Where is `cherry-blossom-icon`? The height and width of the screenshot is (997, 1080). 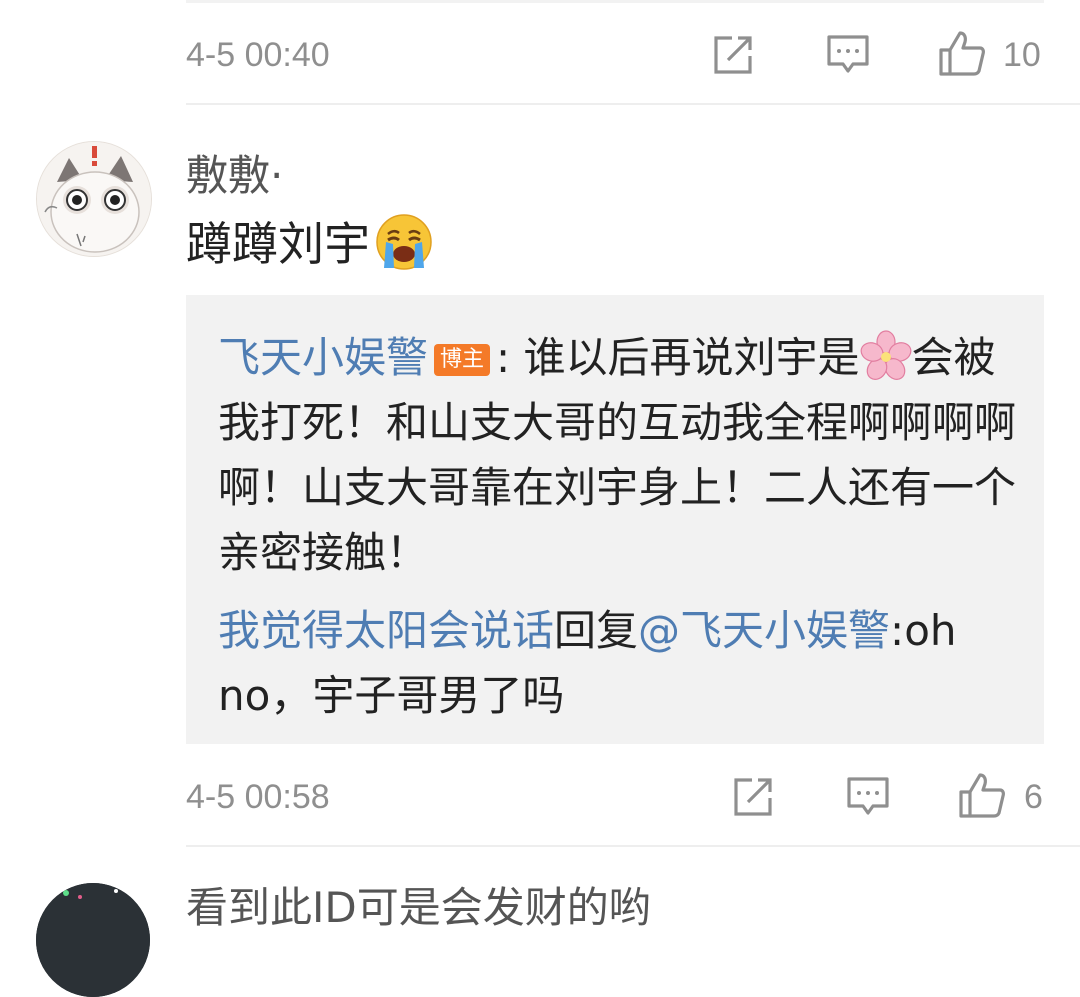 cherry-blossom-icon is located at coordinates (885, 355).